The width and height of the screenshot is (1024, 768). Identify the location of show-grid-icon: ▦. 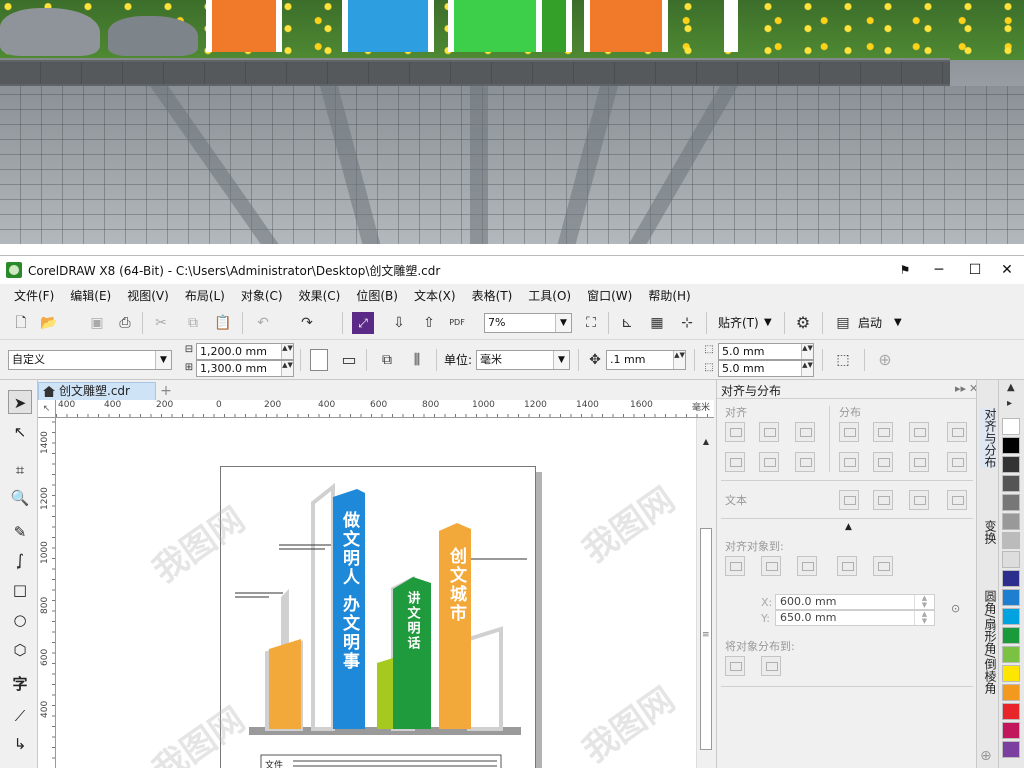
(657, 323).